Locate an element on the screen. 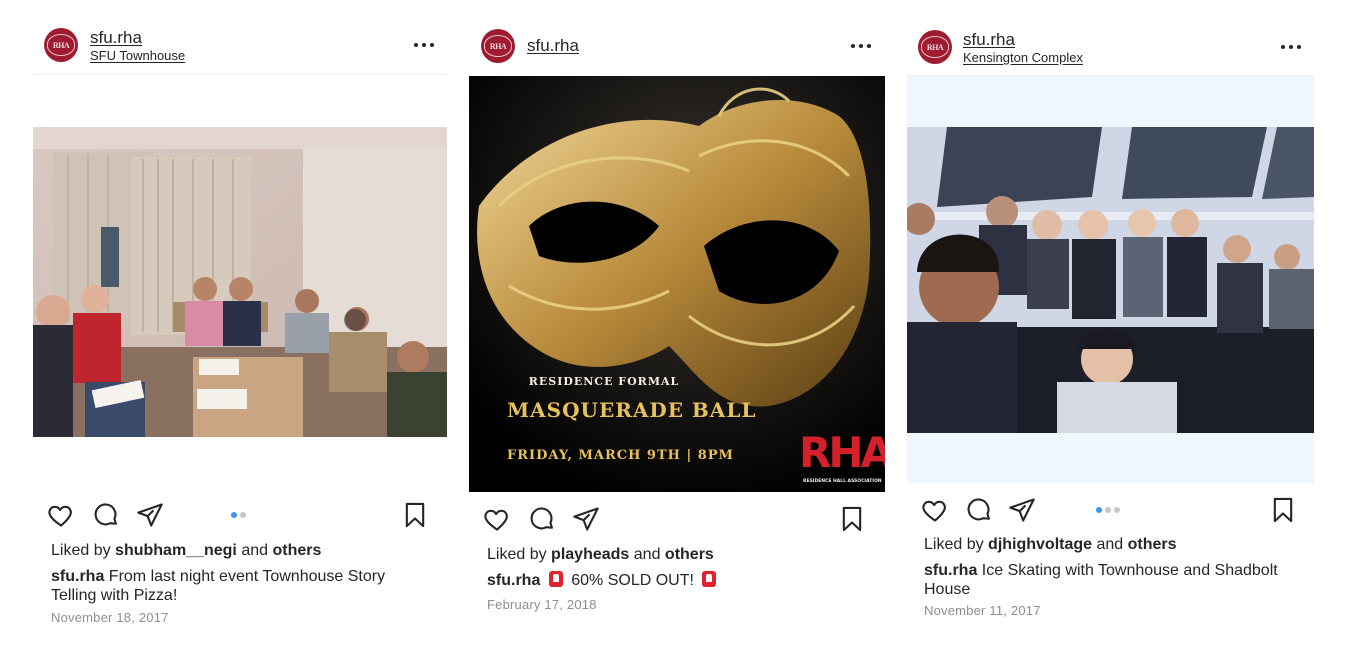 This screenshot has width=1350, height=650. liked-by-line: Liked by playheads and others is located at coordinates (600, 555).